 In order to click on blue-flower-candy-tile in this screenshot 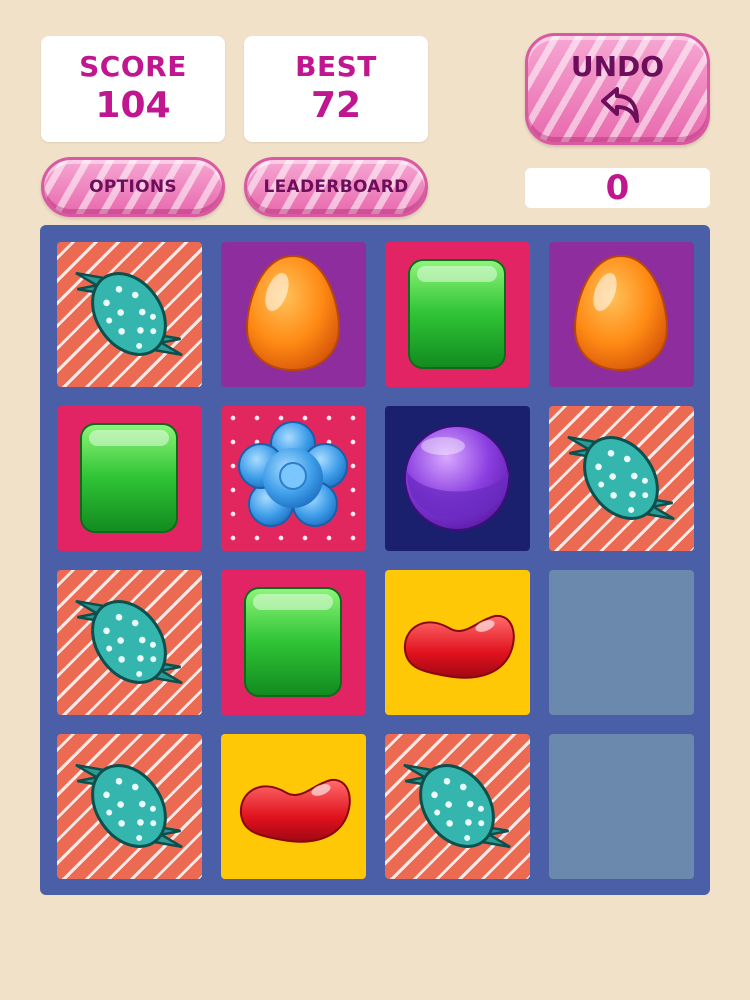, I will do `click(293, 478)`.